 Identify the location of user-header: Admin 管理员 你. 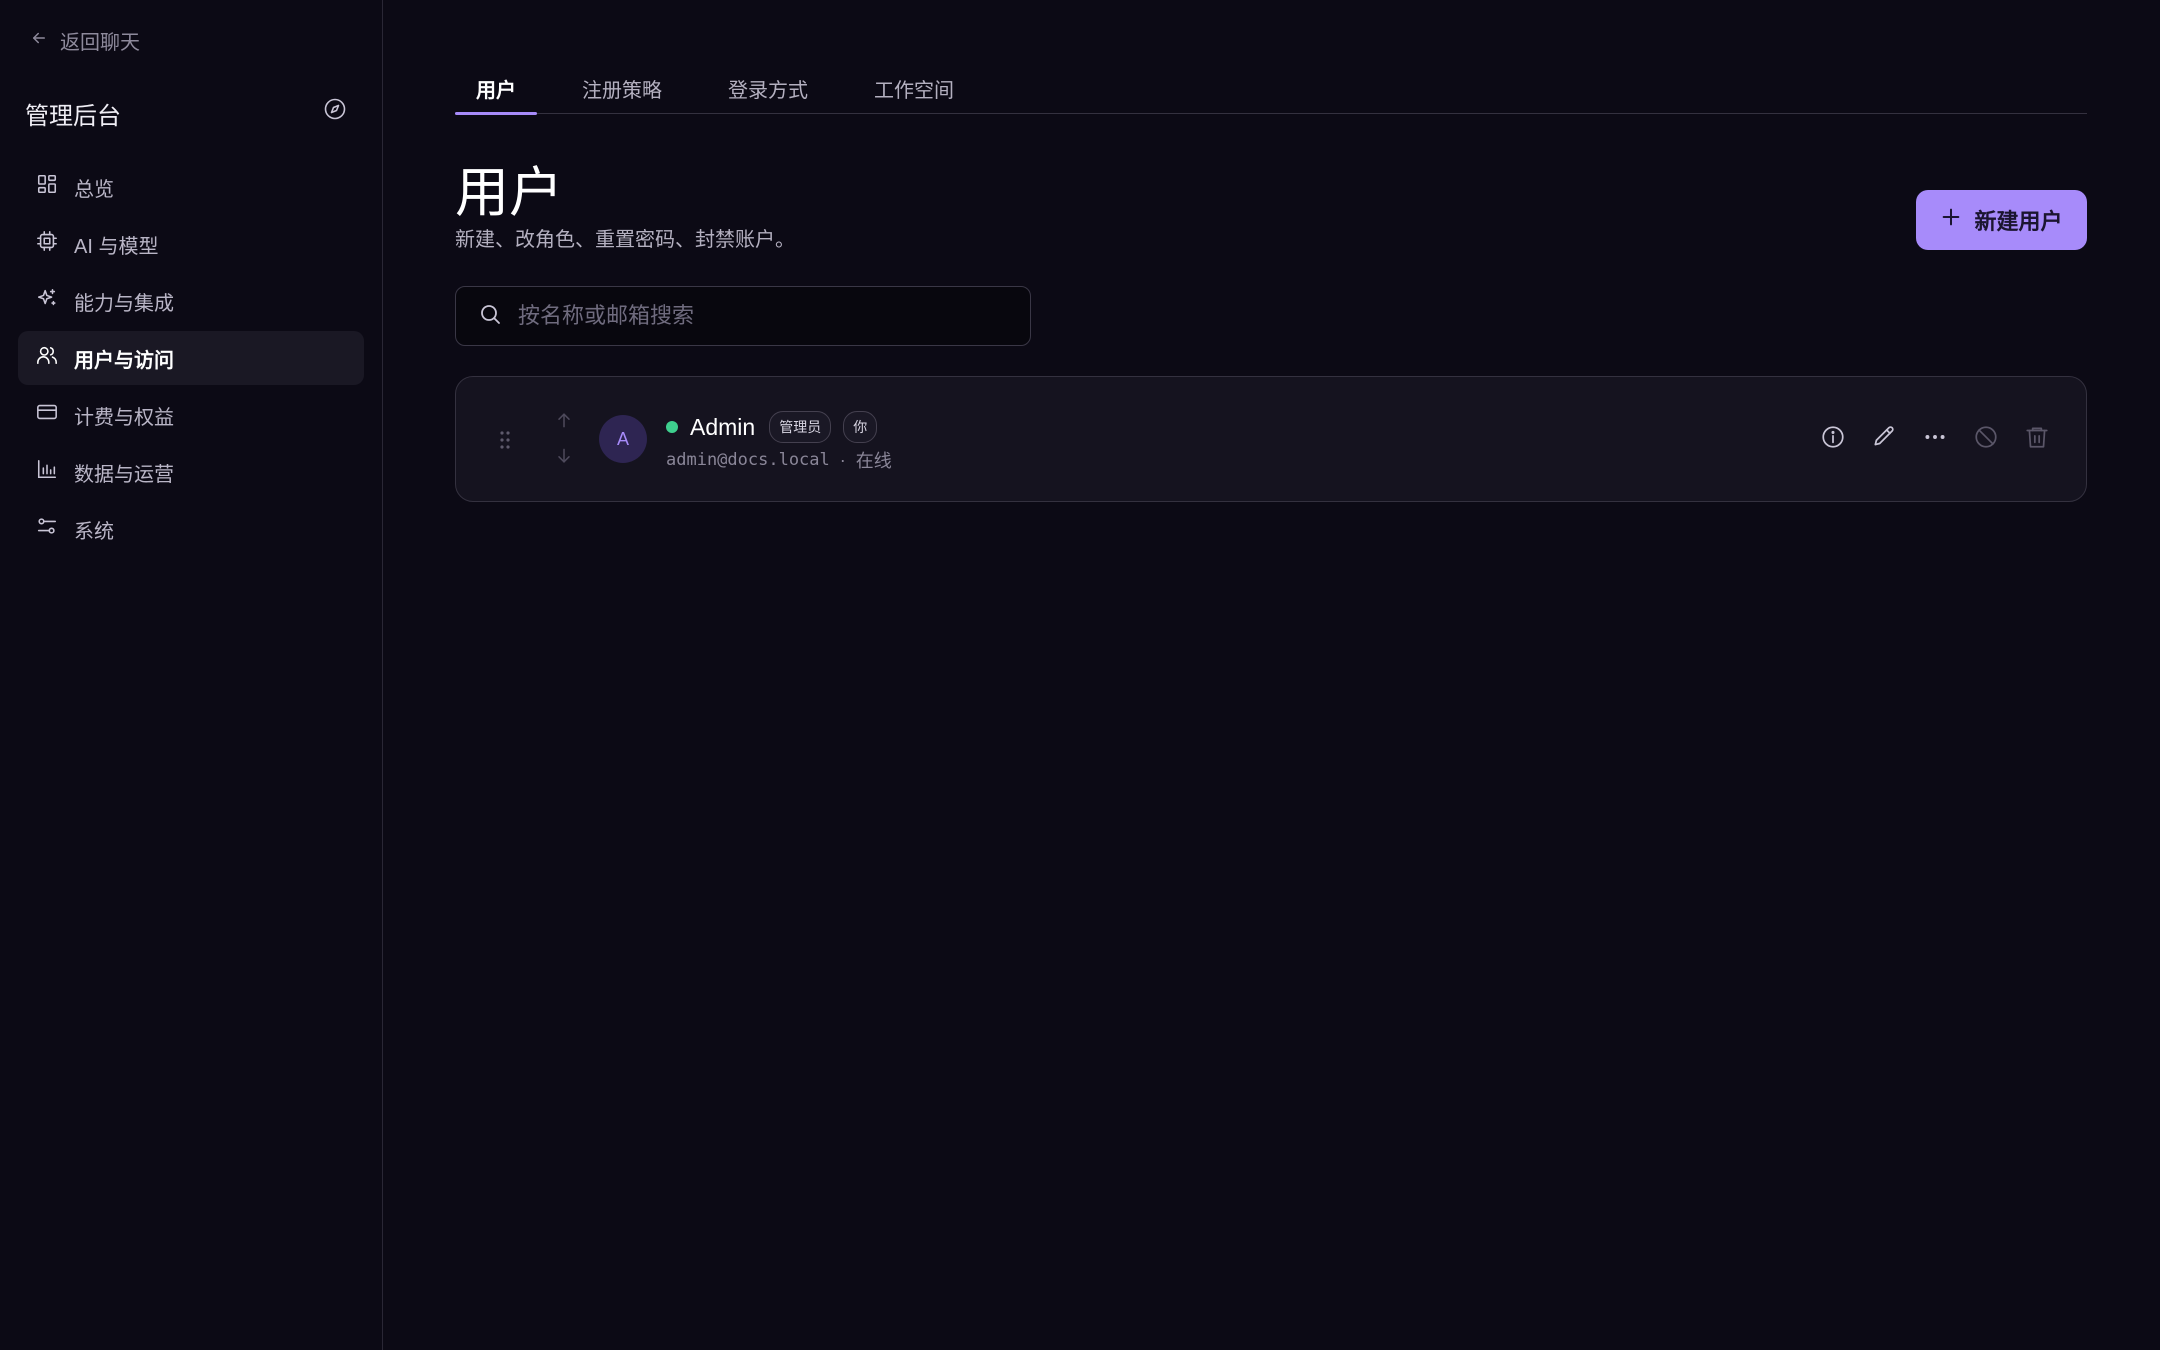
(772, 427).